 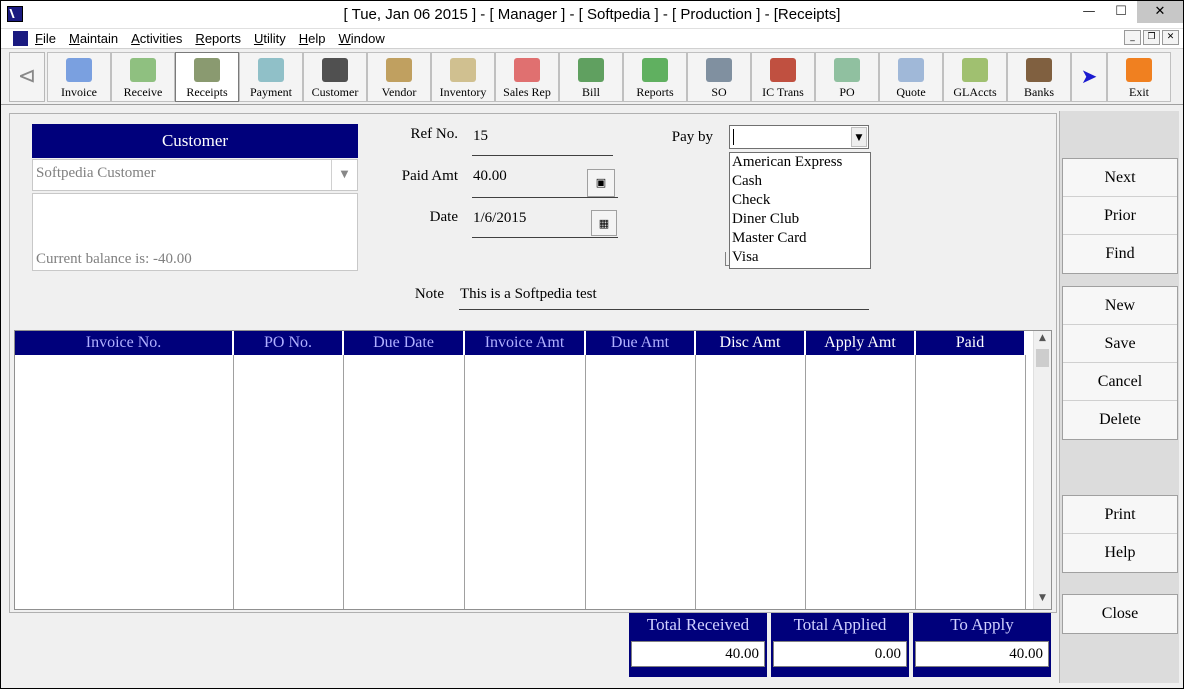 What do you see at coordinates (604, 223) in the screenshot?
I see `calendar-icon: ▦` at bounding box center [604, 223].